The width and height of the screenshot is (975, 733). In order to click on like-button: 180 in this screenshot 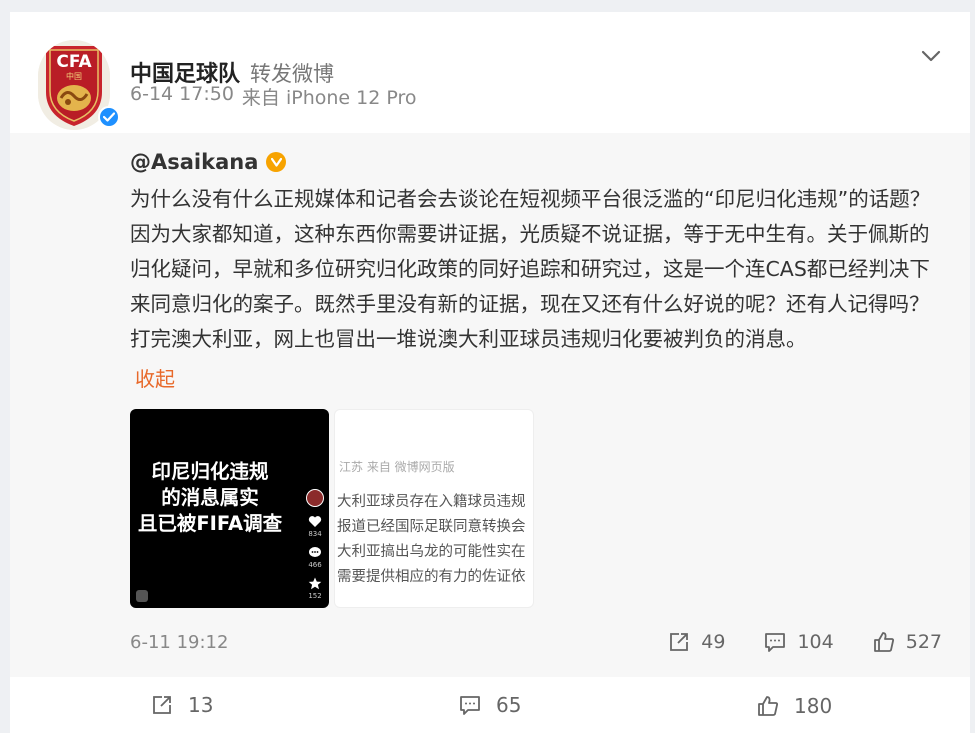, I will do `click(794, 706)`.